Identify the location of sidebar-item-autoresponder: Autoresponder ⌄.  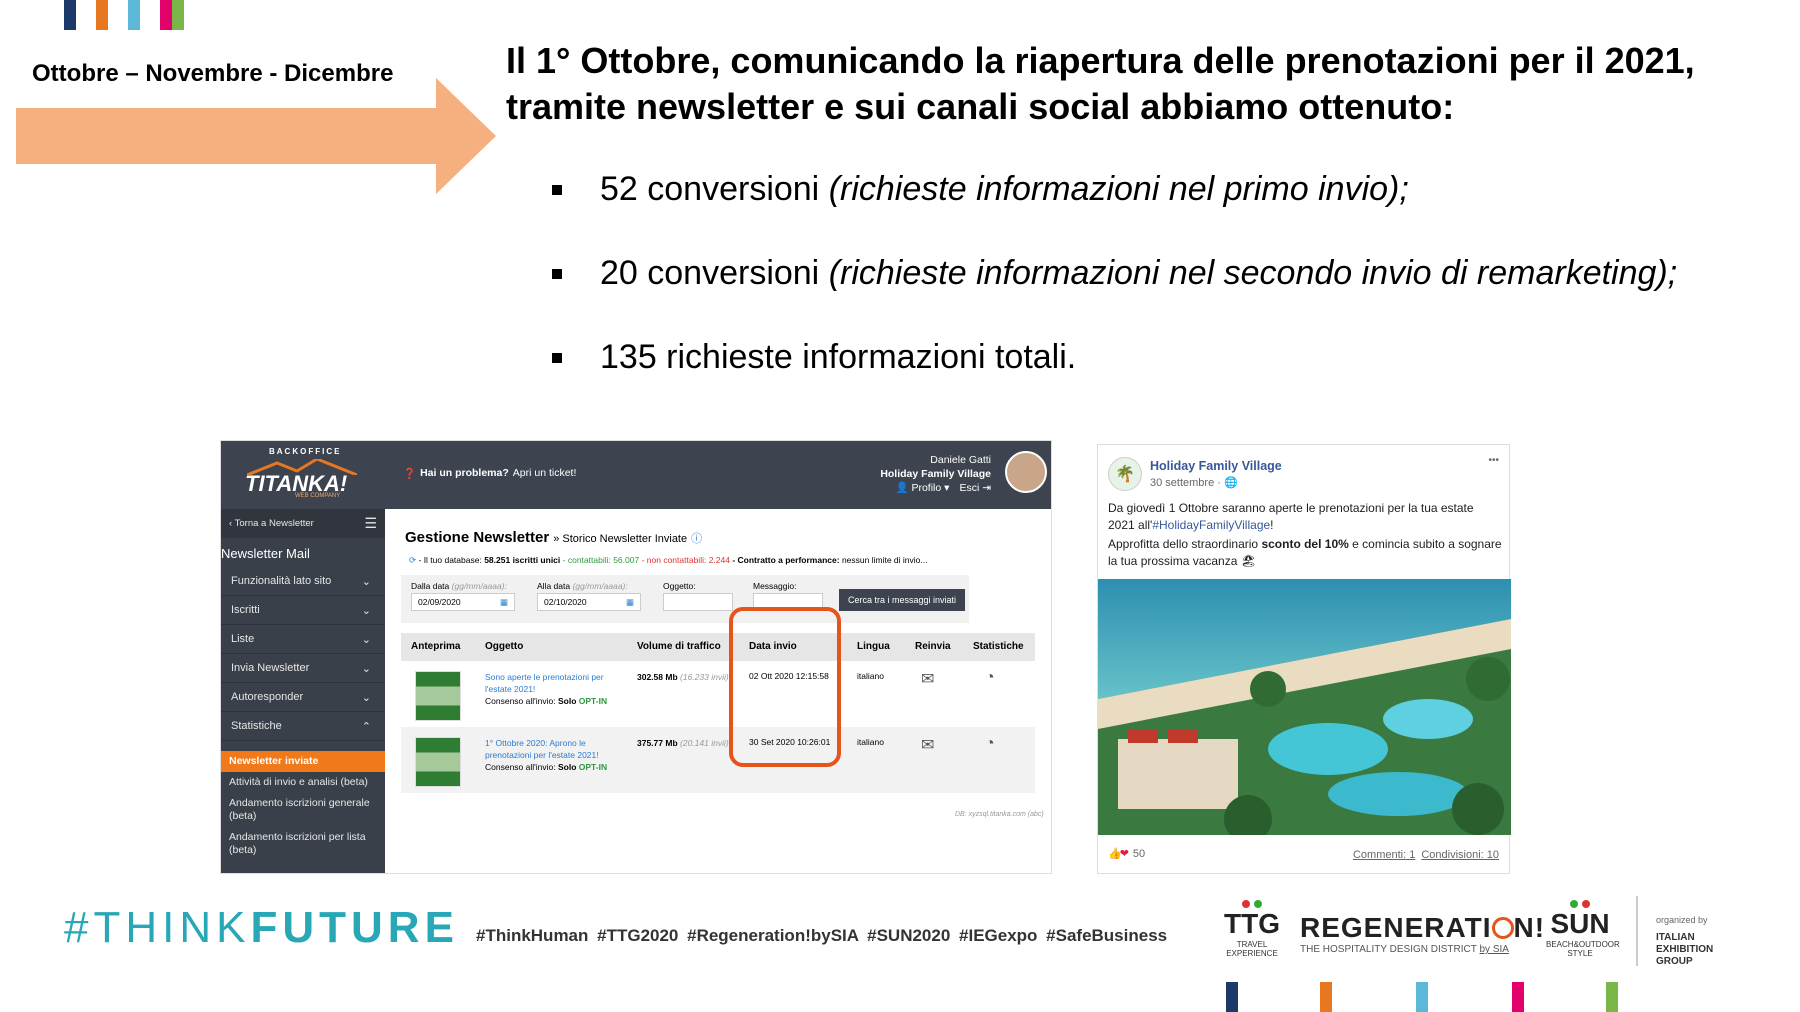
(303, 697).